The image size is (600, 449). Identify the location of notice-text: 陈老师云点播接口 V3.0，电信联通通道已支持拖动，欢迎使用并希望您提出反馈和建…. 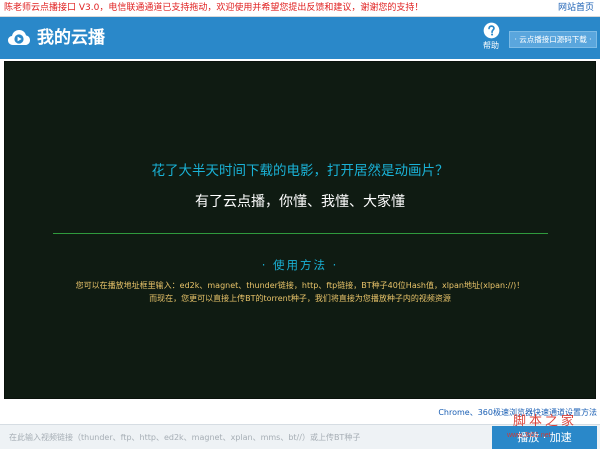
(214, 8).